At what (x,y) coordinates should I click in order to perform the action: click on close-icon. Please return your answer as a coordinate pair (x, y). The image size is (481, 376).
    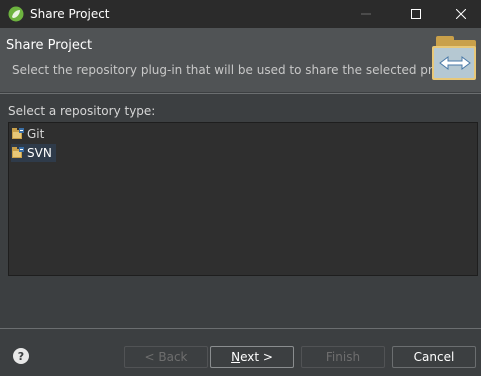
    Looking at the image, I should click on (461, 14).